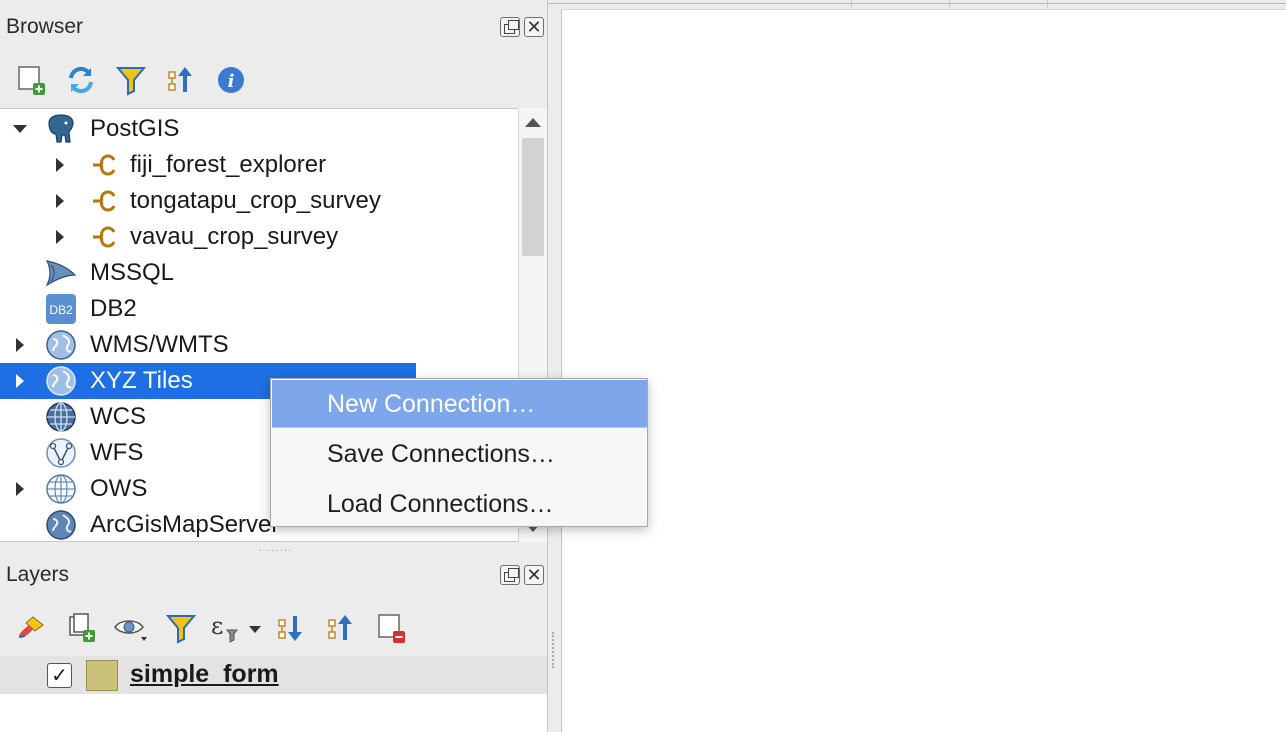 The height and width of the screenshot is (732, 1286). I want to click on style-brush-icon, so click(31, 628).